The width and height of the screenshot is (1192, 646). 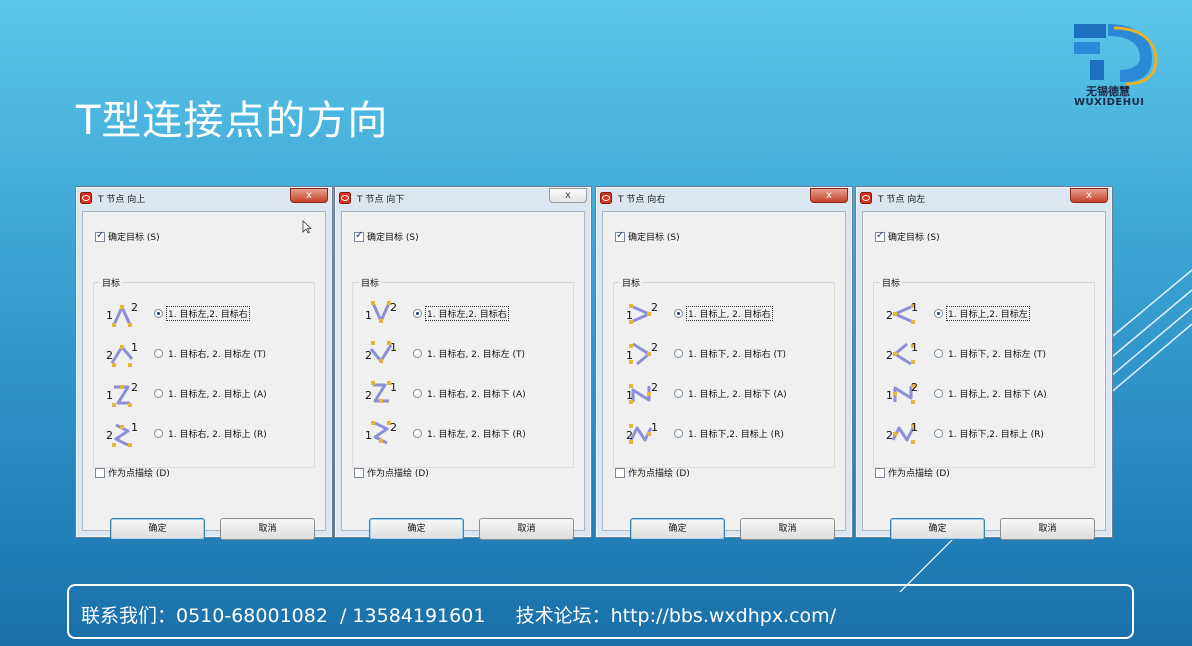 What do you see at coordinates (642, 200) in the screenshot?
I see `dialog-title: T 节点 向右` at bounding box center [642, 200].